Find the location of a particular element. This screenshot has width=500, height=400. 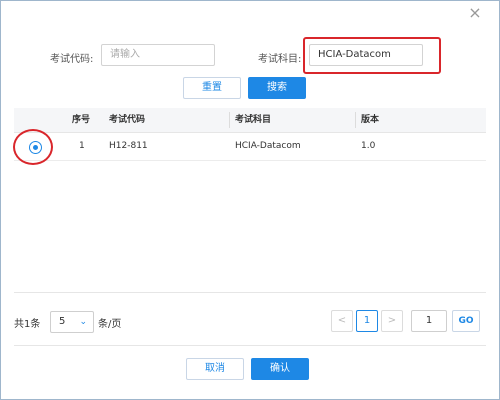

subject-label: 考试科目: is located at coordinates (280, 59).